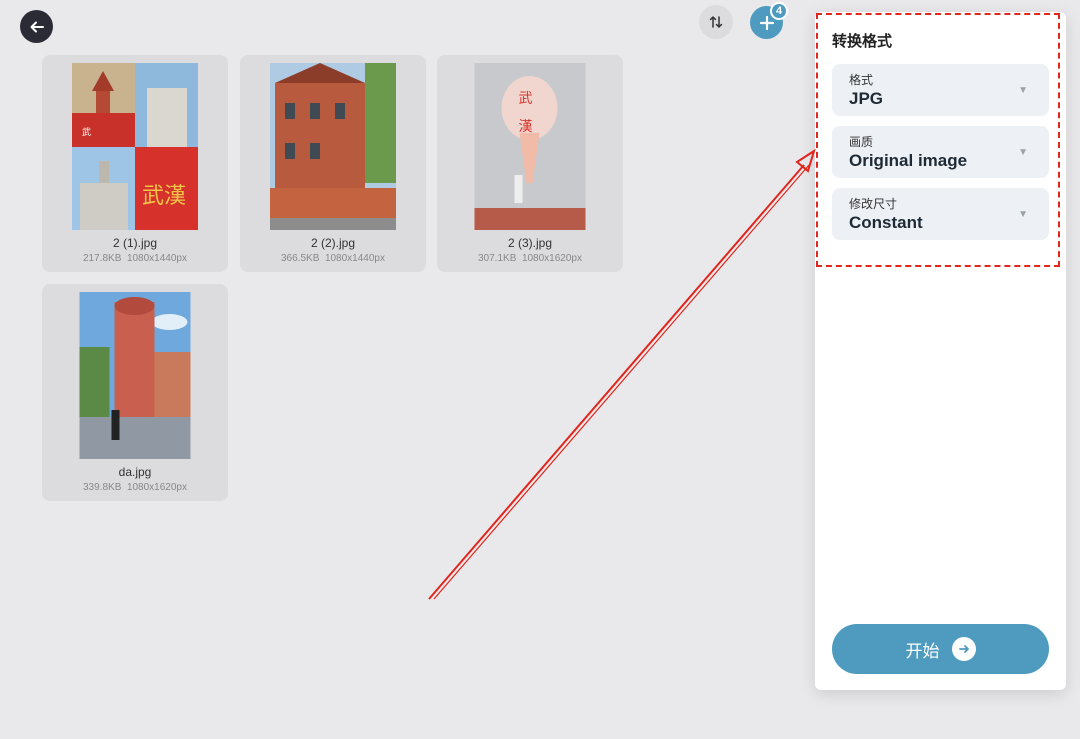 The height and width of the screenshot is (739, 1080). What do you see at coordinates (940, 214) in the screenshot?
I see `resize-select: 修改尺寸 Constant ▼` at bounding box center [940, 214].